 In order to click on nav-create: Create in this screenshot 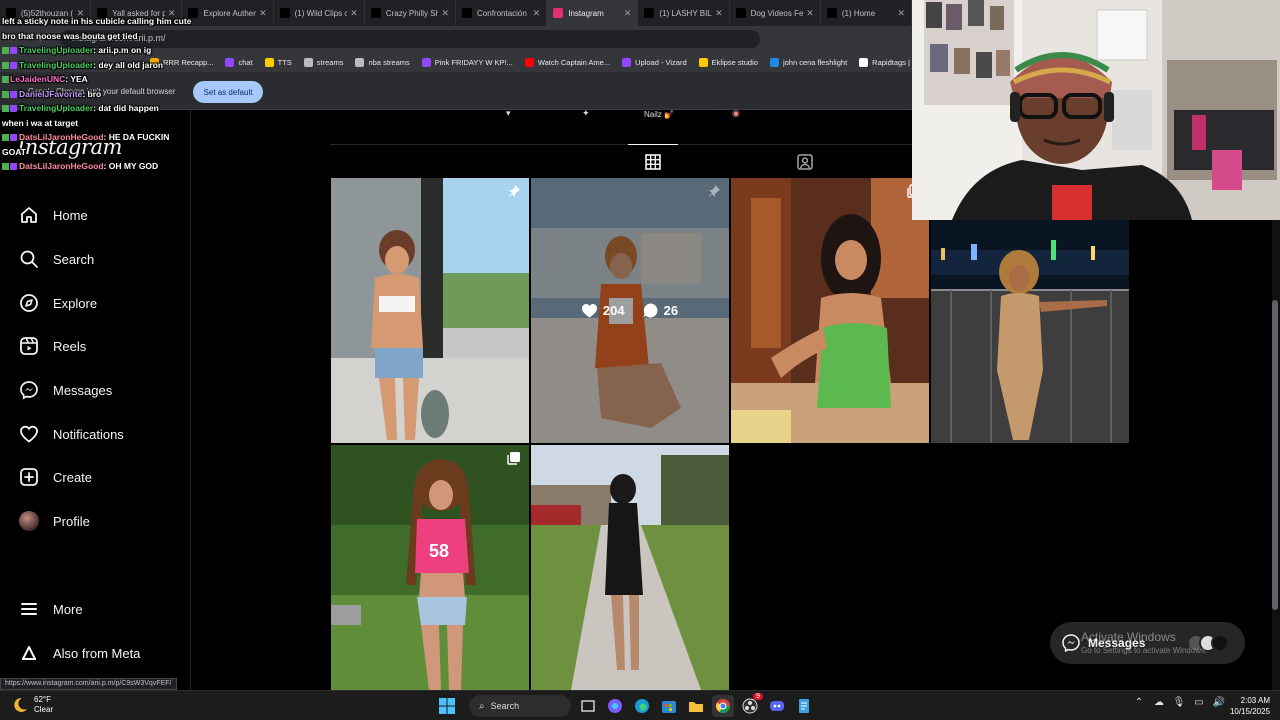, I will do `click(95, 477)`.